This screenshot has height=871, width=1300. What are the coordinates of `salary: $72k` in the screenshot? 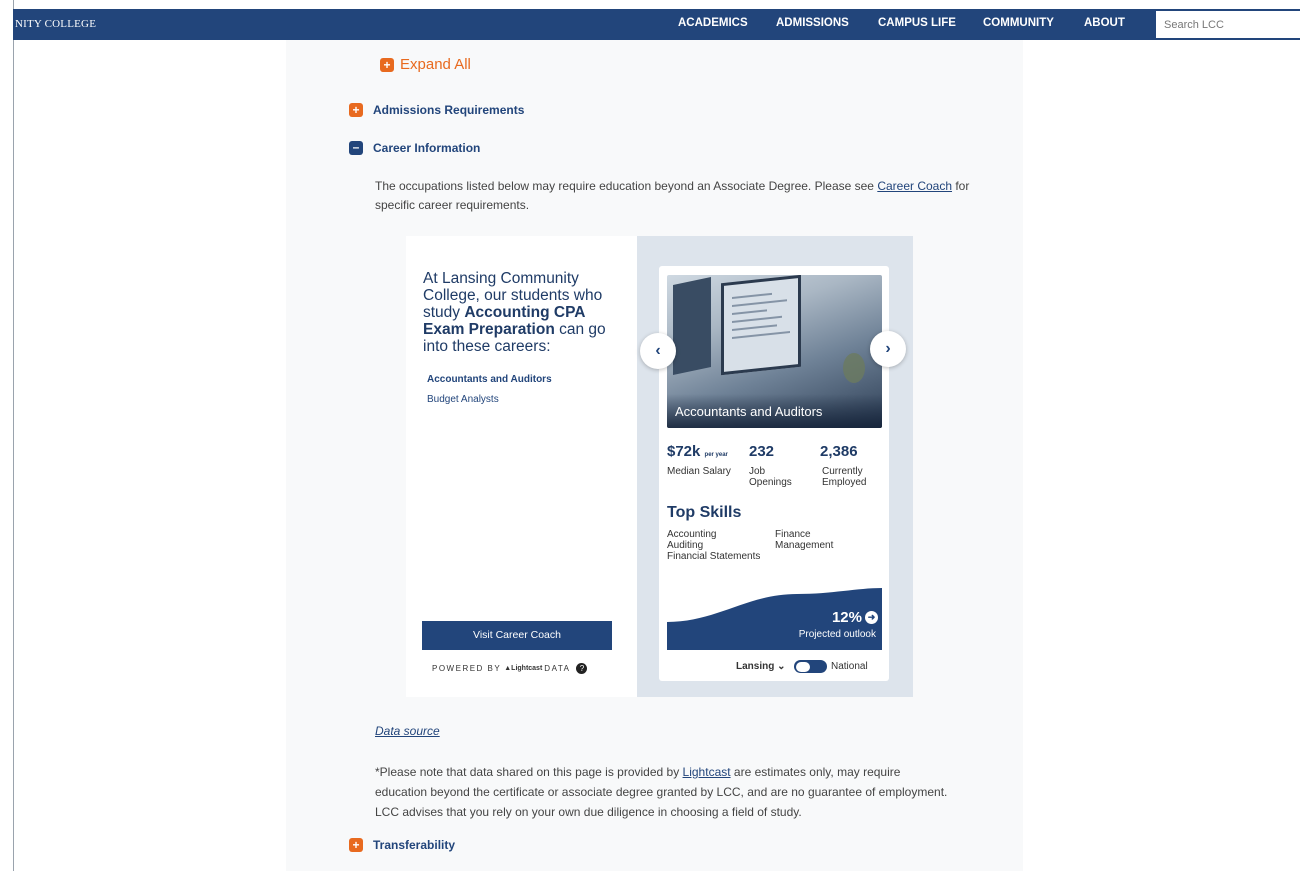 It's located at (684, 451).